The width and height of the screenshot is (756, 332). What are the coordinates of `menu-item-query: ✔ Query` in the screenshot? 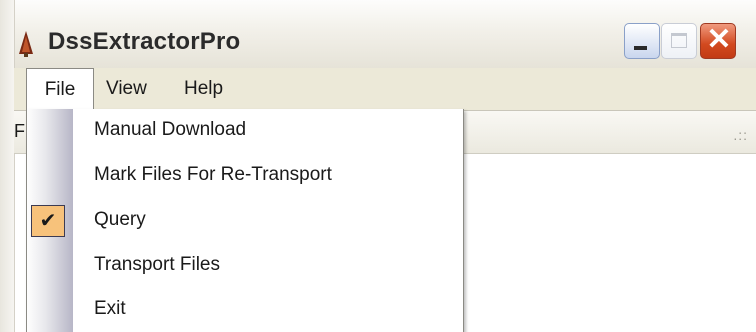 It's located at (245, 221).